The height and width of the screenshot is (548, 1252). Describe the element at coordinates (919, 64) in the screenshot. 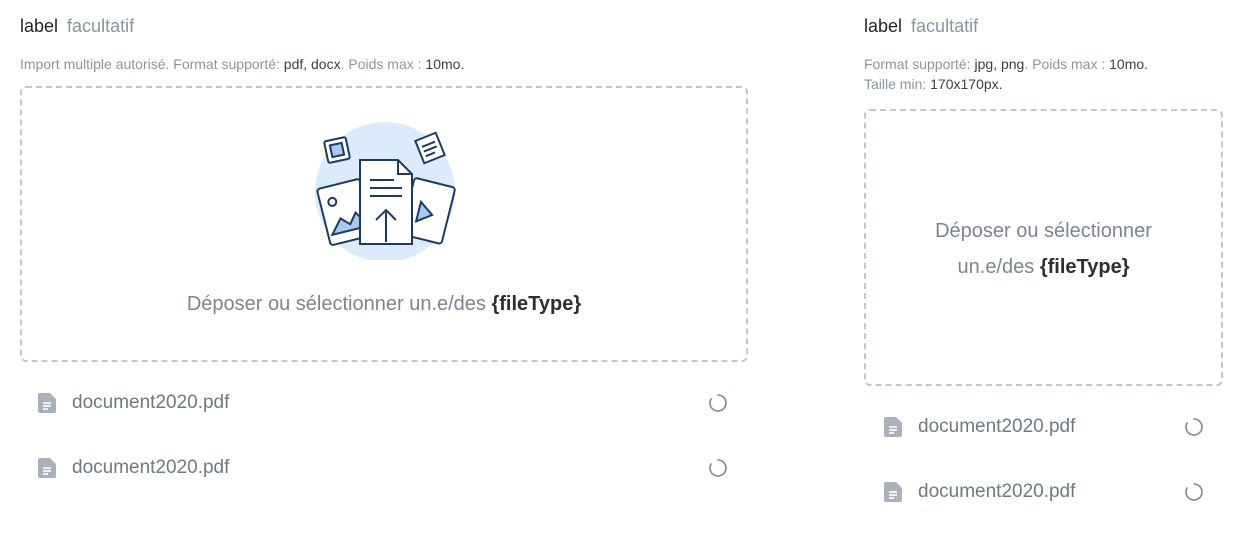

I see `hint-prefix: Format supporté:` at that location.